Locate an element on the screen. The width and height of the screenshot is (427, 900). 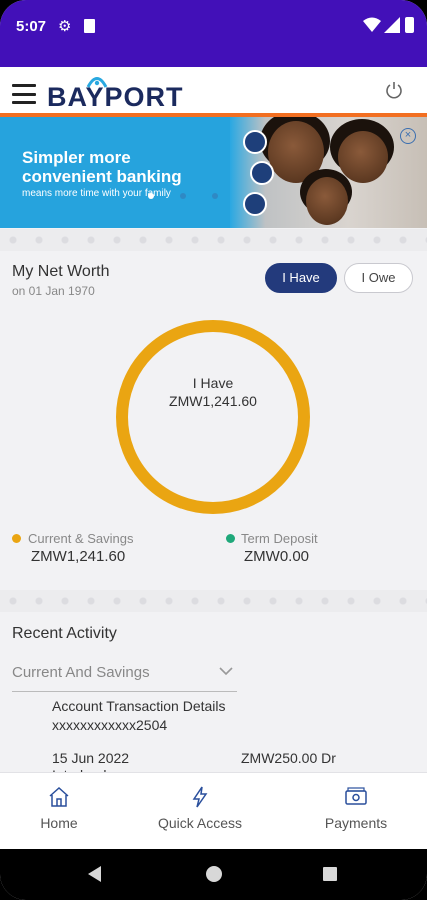
bottom-navigation: Home Quick Access Payments is located at coordinates (213, 810).